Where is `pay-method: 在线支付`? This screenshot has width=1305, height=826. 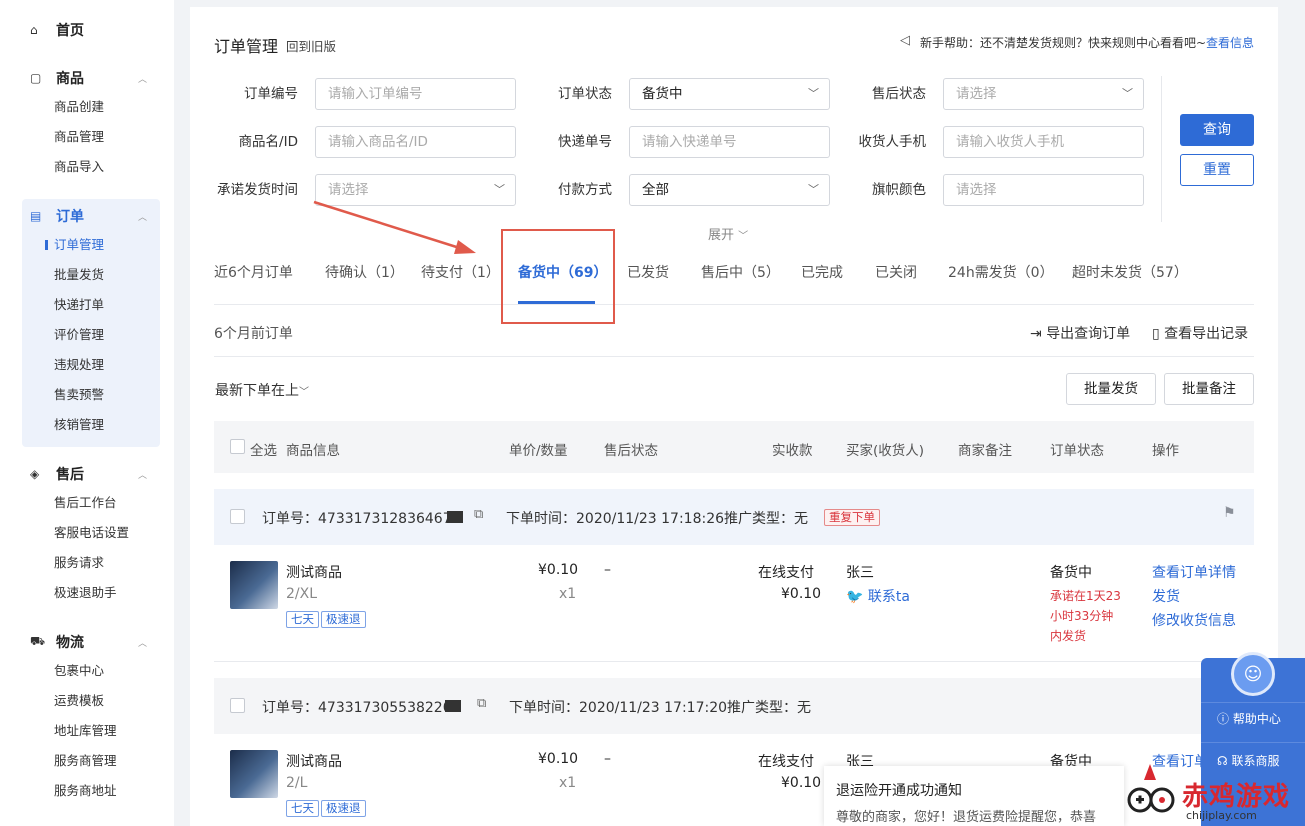
pay-method: 在线支付 is located at coordinates (786, 573).